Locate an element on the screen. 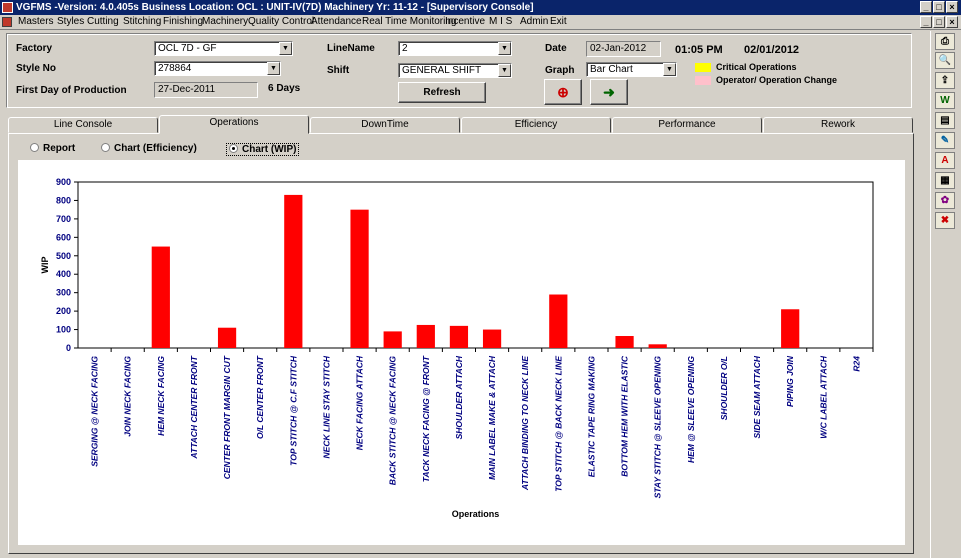 This screenshot has height=558, width=961. style-value: 278864 is located at coordinates (175, 68).